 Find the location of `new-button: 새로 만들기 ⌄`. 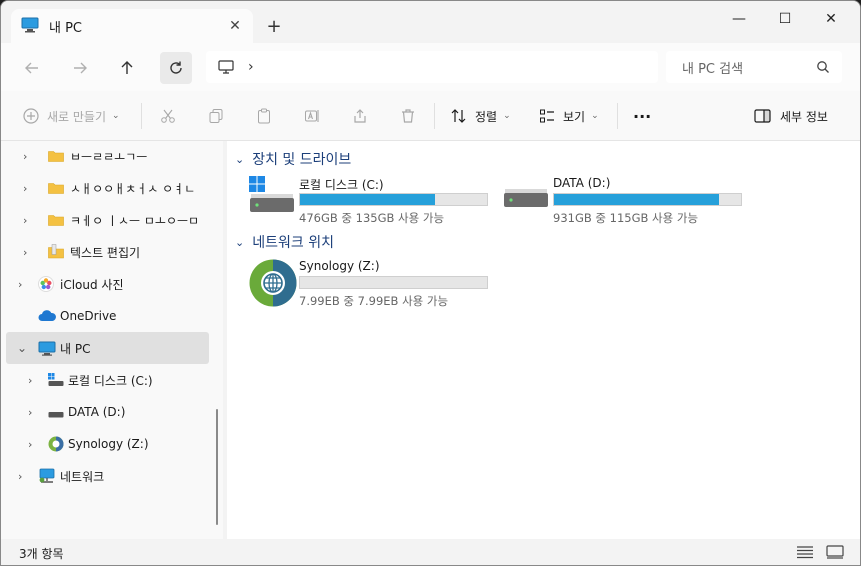

new-button: 새로 만들기 ⌄ is located at coordinates (71, 116).